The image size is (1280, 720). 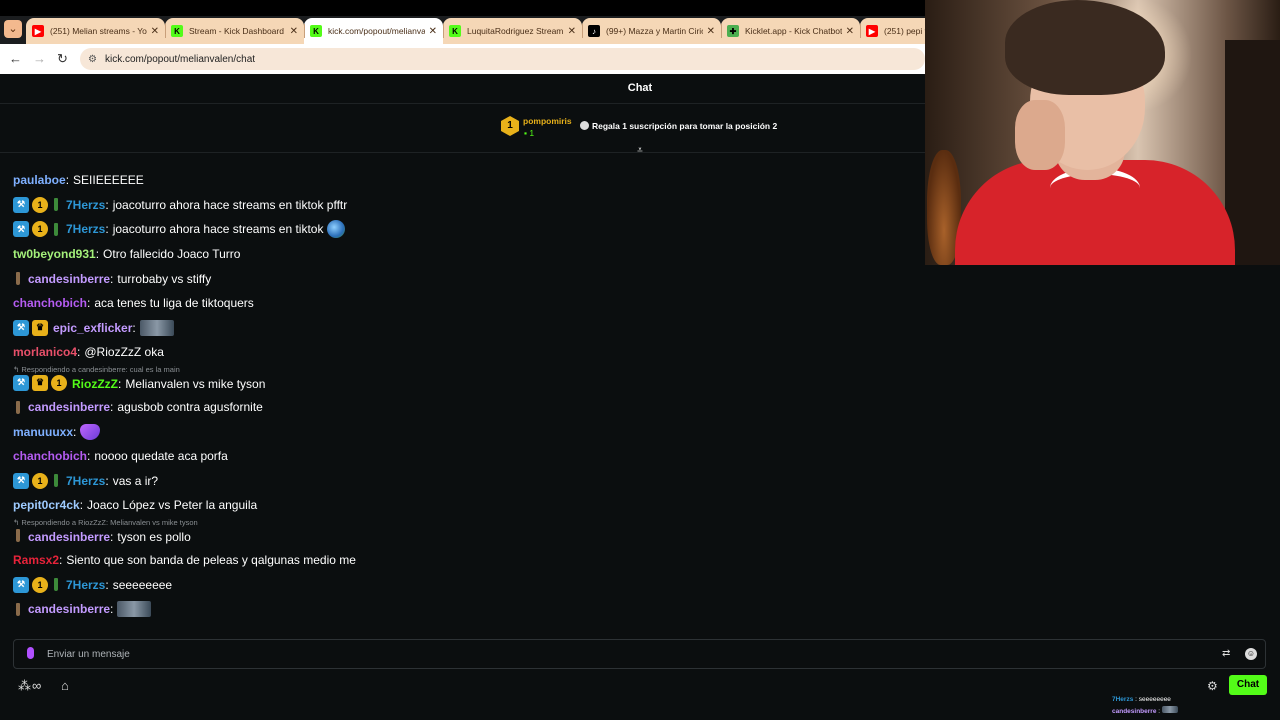 I want to click on chat-text: noooo quedate aca porfa, so click(x=161, y=456).